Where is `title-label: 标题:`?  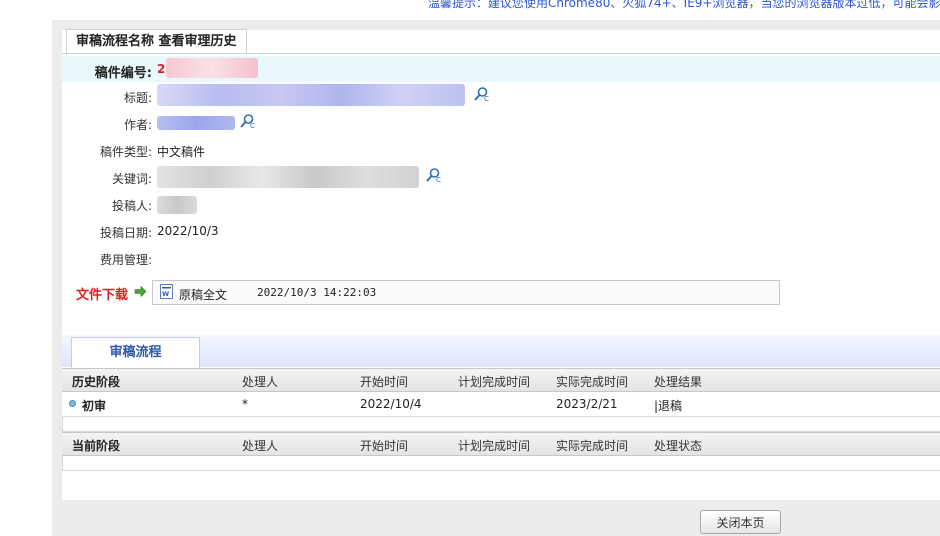 title-label: 标题: is located at coordinates (137, 98).